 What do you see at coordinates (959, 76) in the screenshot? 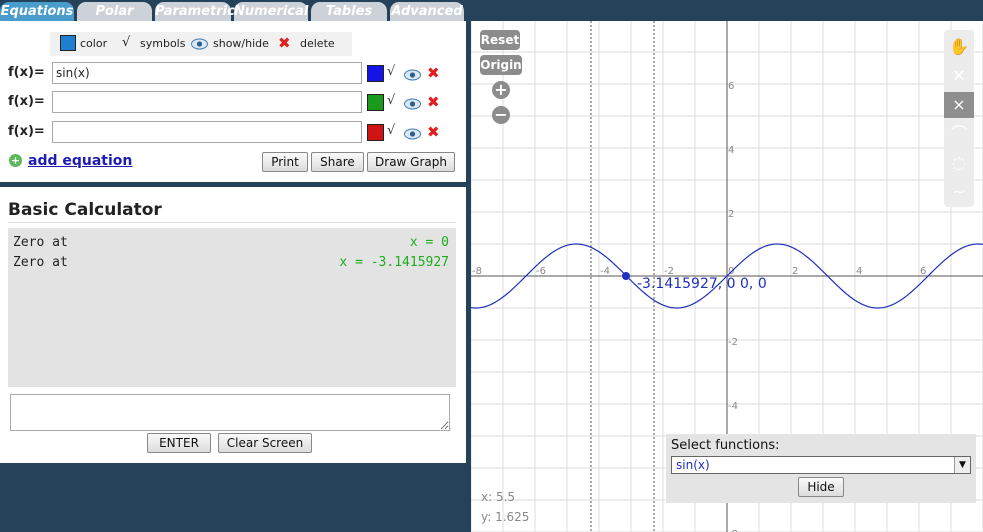
I see `crosshair-icon: ✕` at bounding box center [959, 76].